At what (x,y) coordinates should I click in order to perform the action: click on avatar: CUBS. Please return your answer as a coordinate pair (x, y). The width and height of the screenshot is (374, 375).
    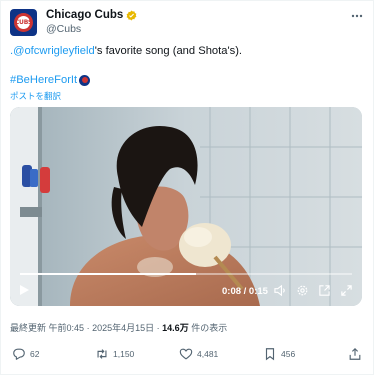
    Looking at the image, I should click on (23, 22).